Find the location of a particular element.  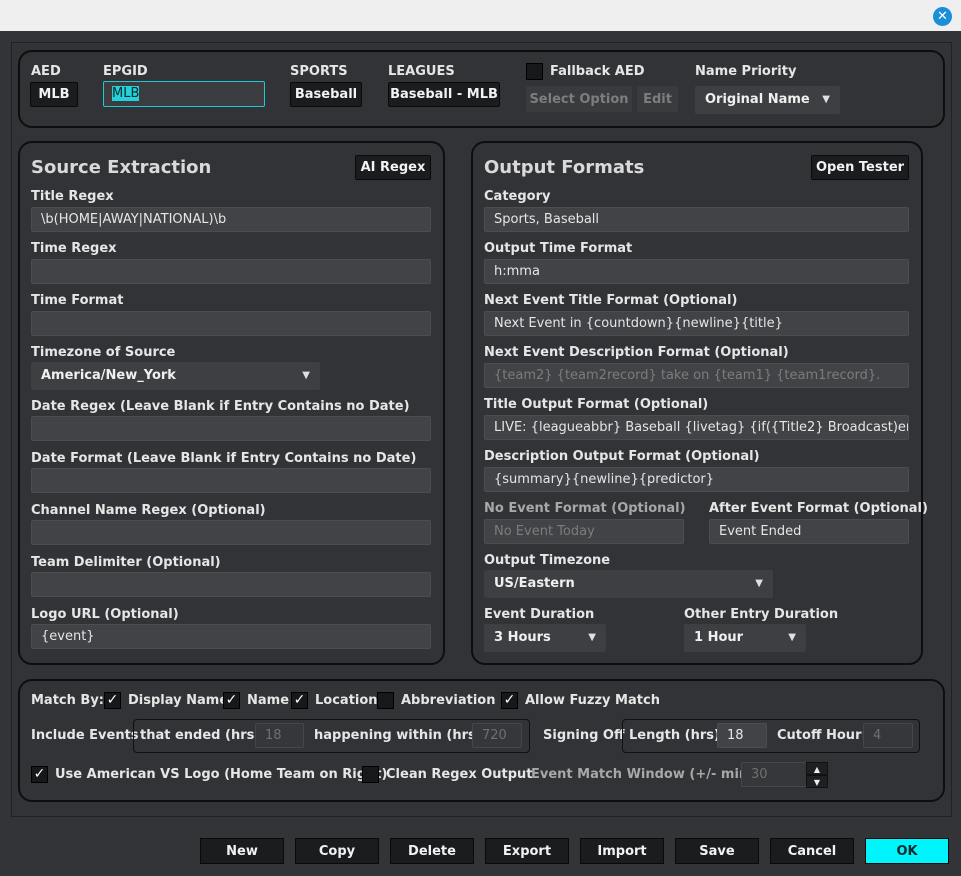

clean-regex-label: Clean Regex Output is located at coordinates (459, 774).